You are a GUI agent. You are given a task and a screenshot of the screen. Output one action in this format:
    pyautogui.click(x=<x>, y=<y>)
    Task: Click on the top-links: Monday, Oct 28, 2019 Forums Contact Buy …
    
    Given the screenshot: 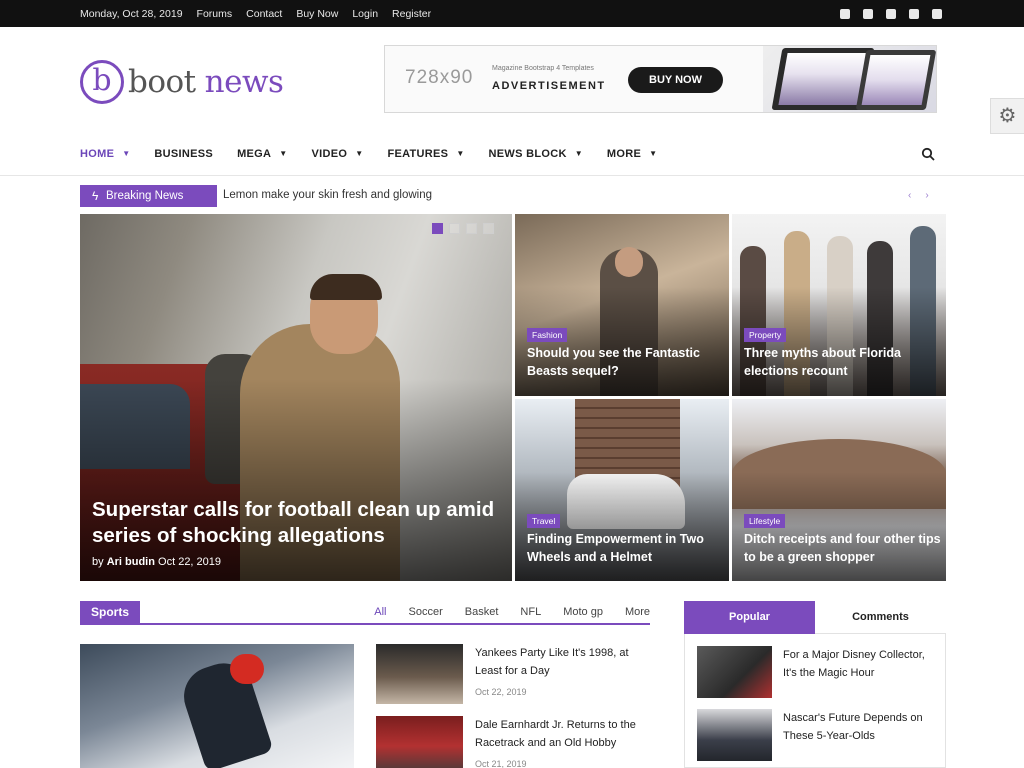 What is the action you would take?
    pyautogui.click(x=255, y=13)
    